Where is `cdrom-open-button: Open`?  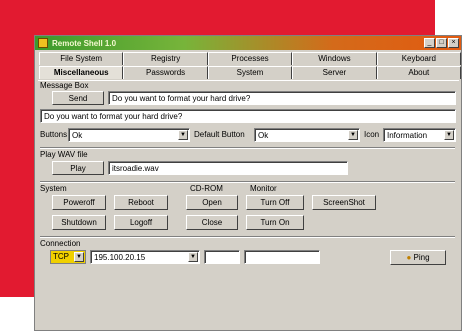 cdrom-open-button: Open is located at coordinates (212, 202).